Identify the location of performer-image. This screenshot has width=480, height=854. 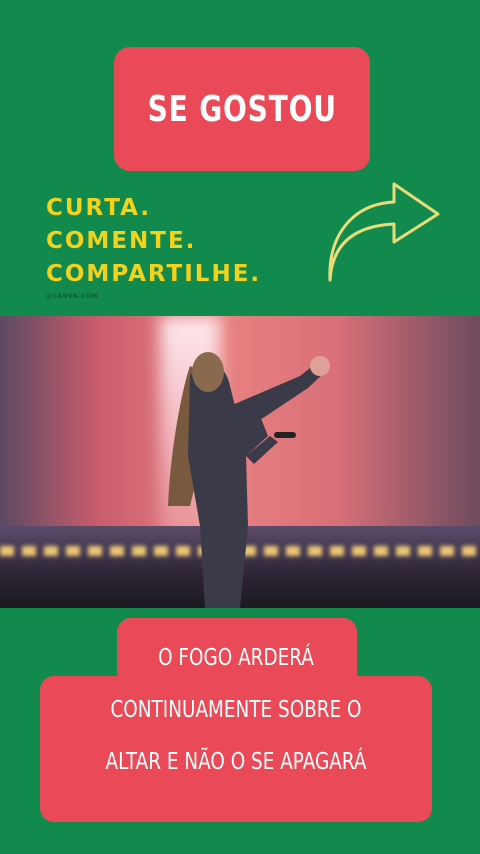
(249, 480).